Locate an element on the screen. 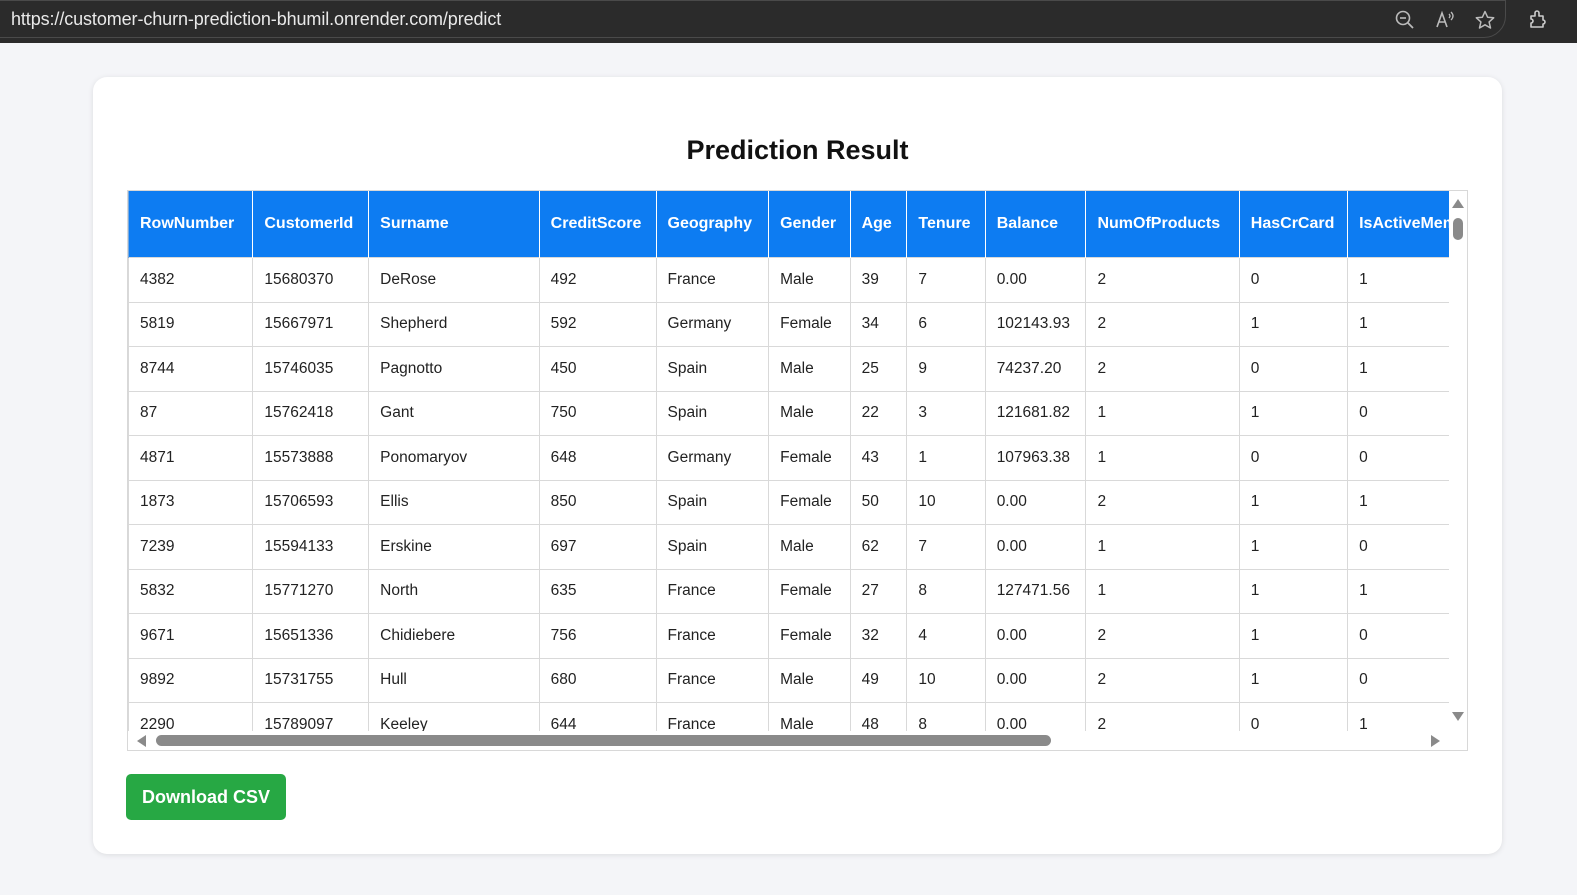  zoom-out-icon is located at coordinates (1405, 20).